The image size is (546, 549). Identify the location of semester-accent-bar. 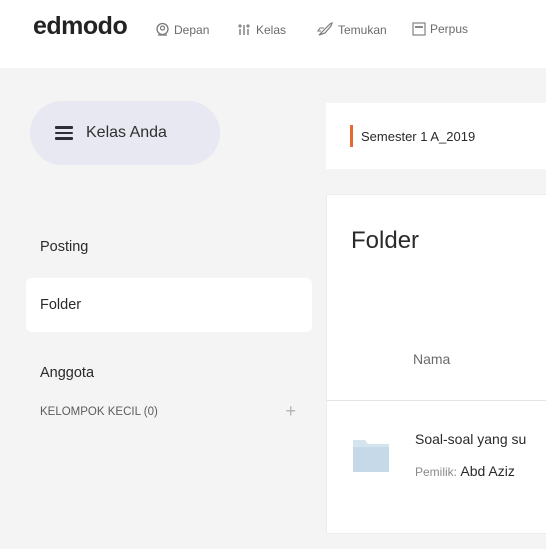
(351, 136).